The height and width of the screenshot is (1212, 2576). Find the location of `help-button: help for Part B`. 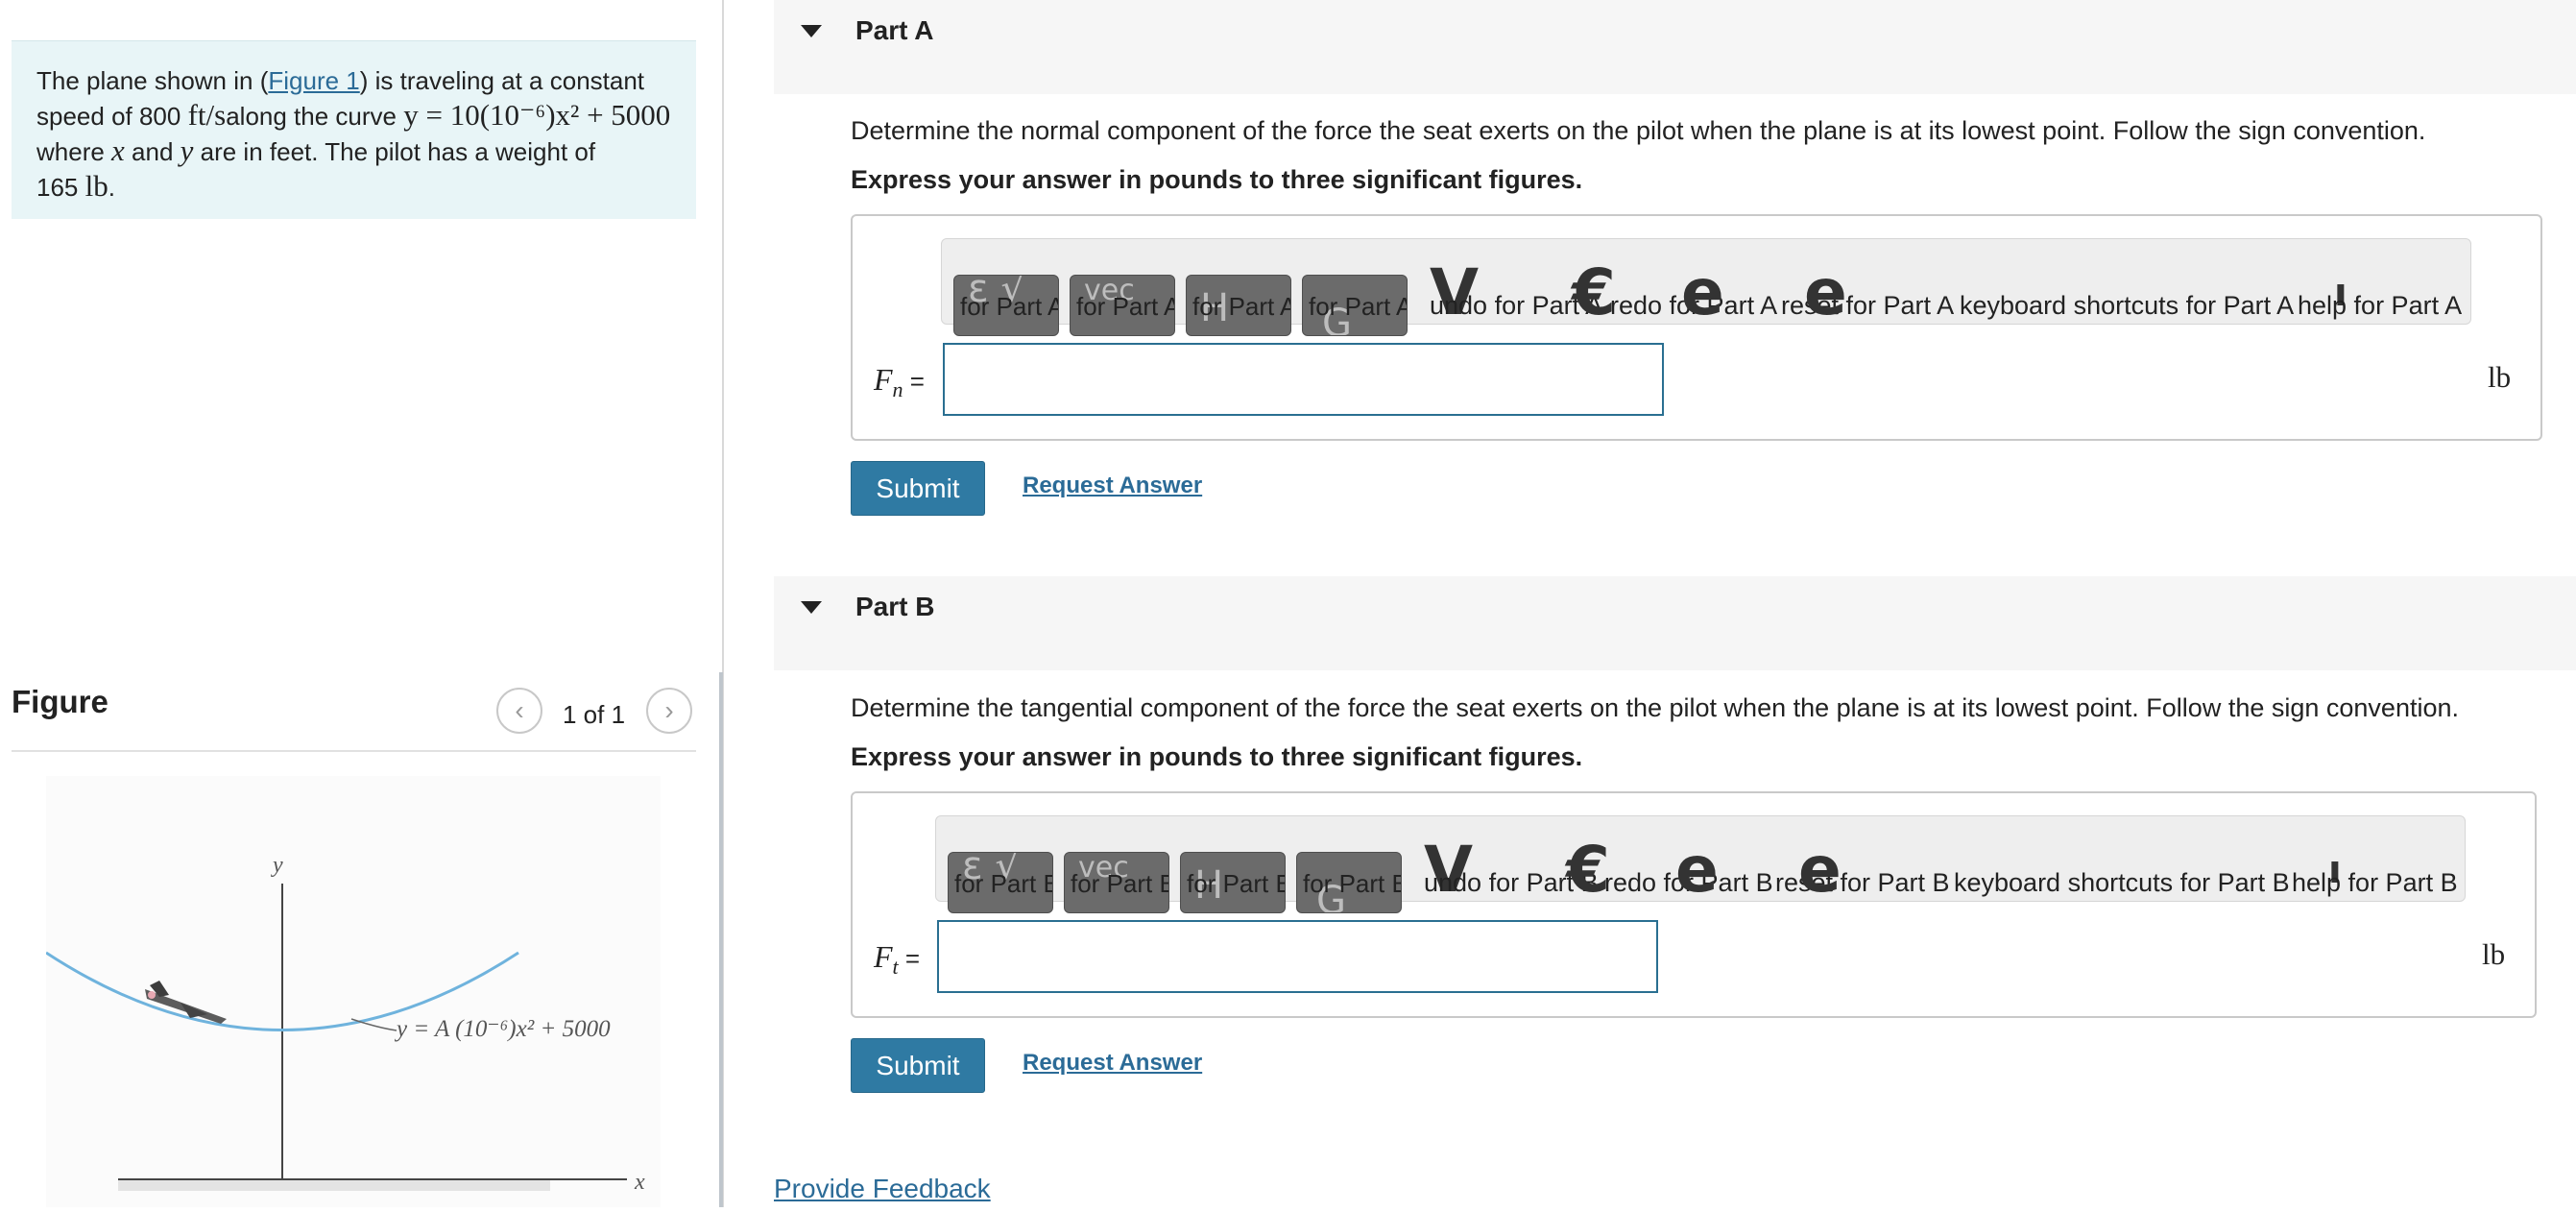

help-button: help for Part B is located at coordinates (2375, 883).